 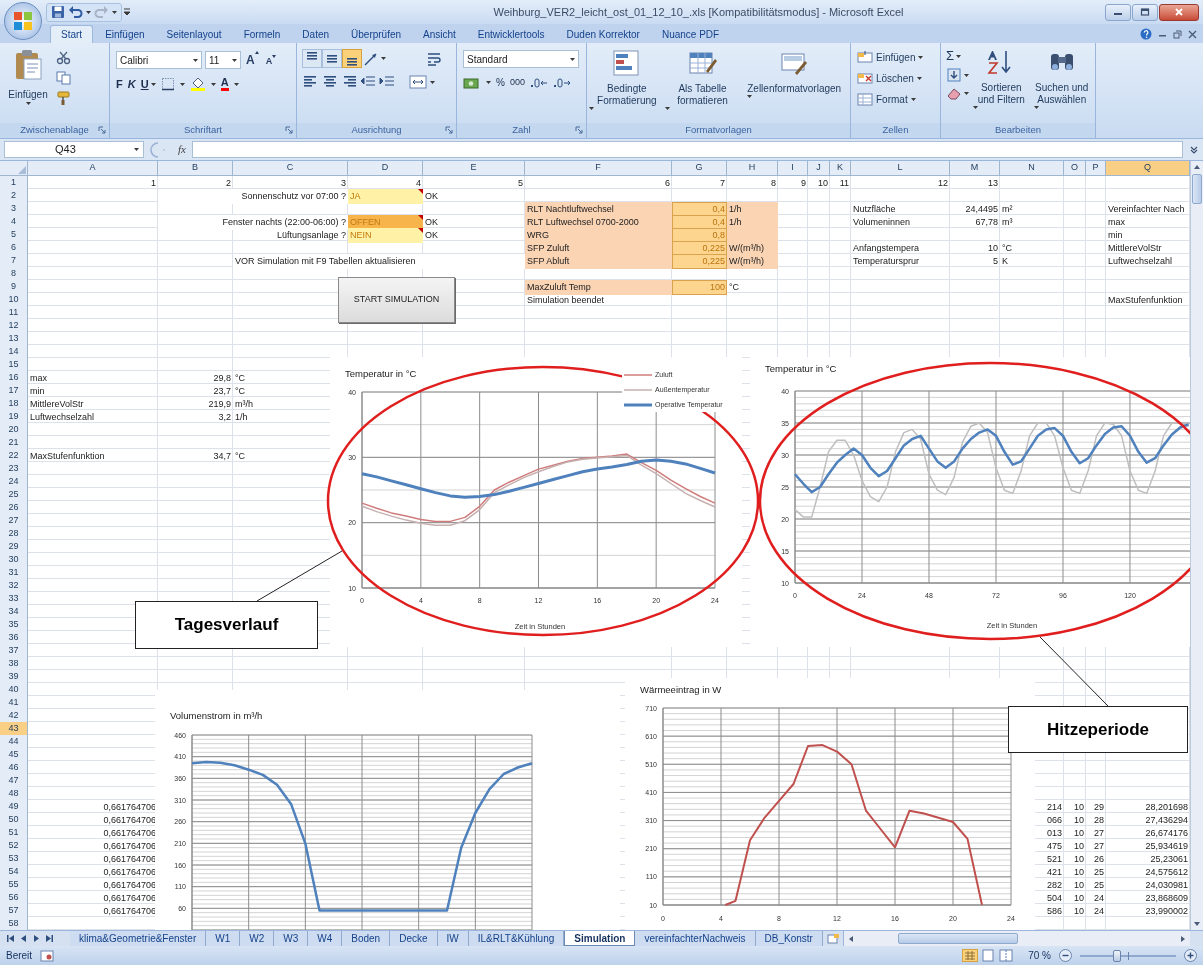 What do you see at coordinates (517, 82) in the screenshot?
I see `thousands-button: 000` at bounding box center [517, 82].